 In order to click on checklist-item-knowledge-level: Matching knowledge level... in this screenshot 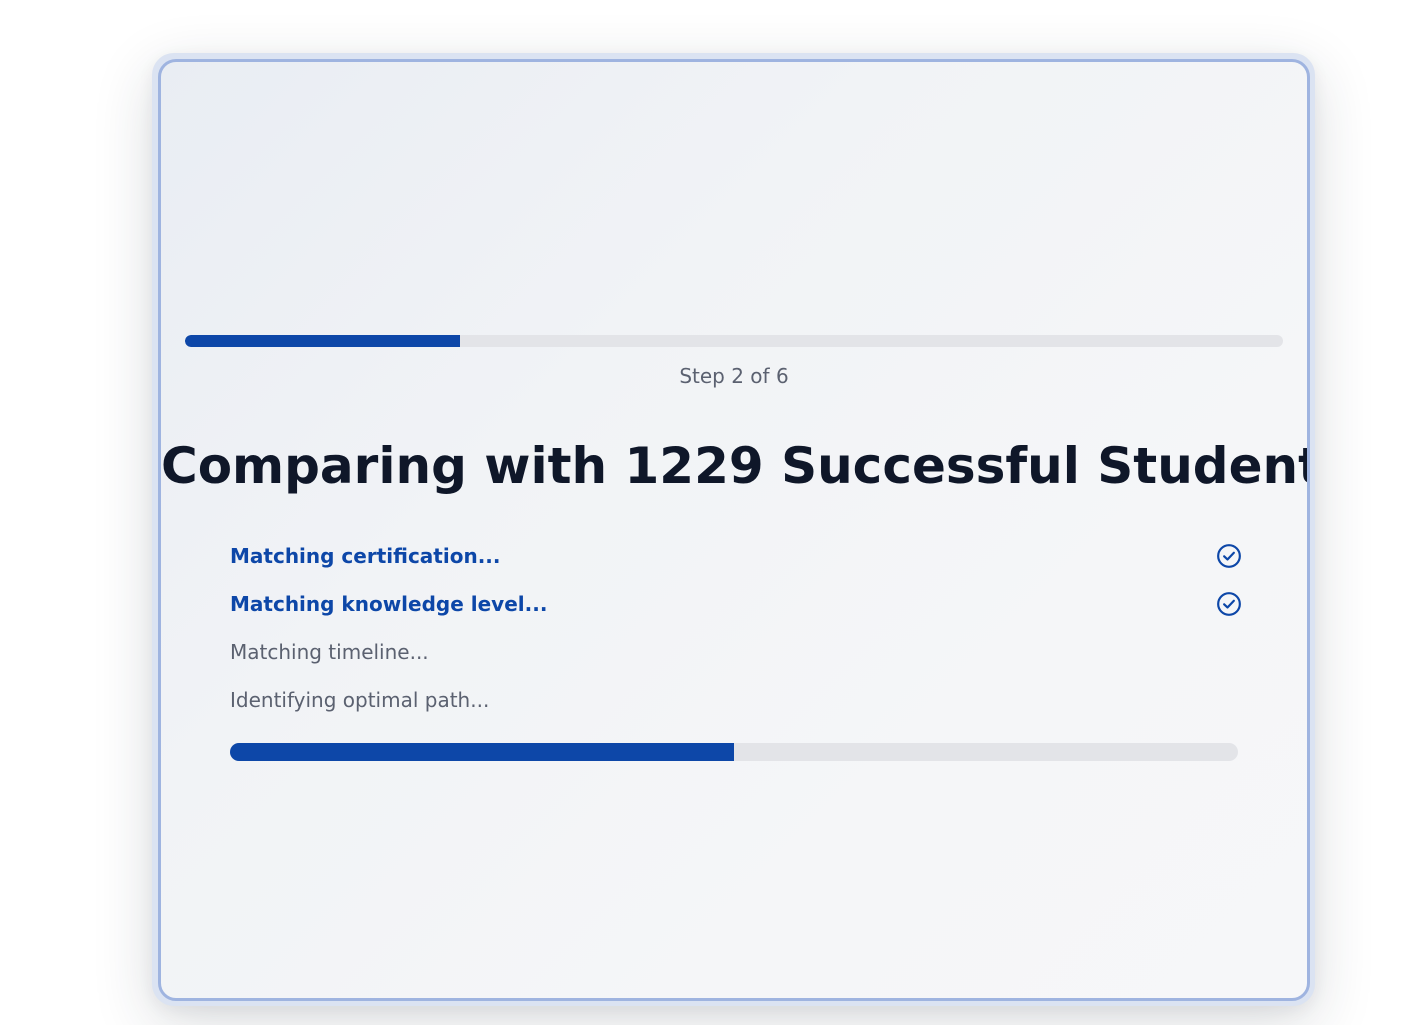, I will do `click(736, 604)`.